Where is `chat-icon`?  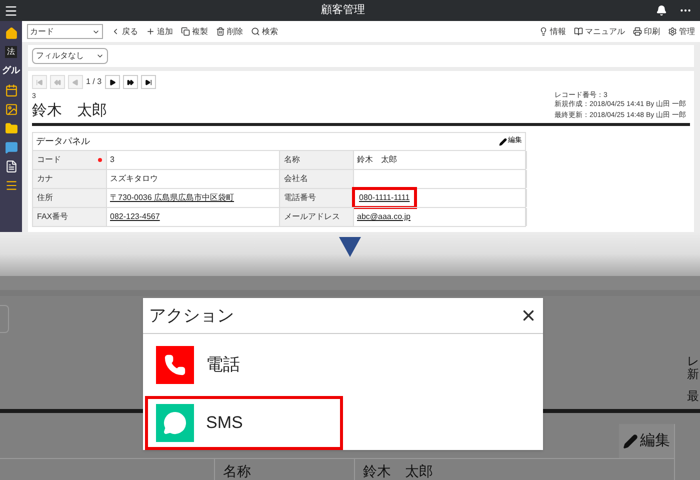 chat-icon is located at coordinates (11, 147).